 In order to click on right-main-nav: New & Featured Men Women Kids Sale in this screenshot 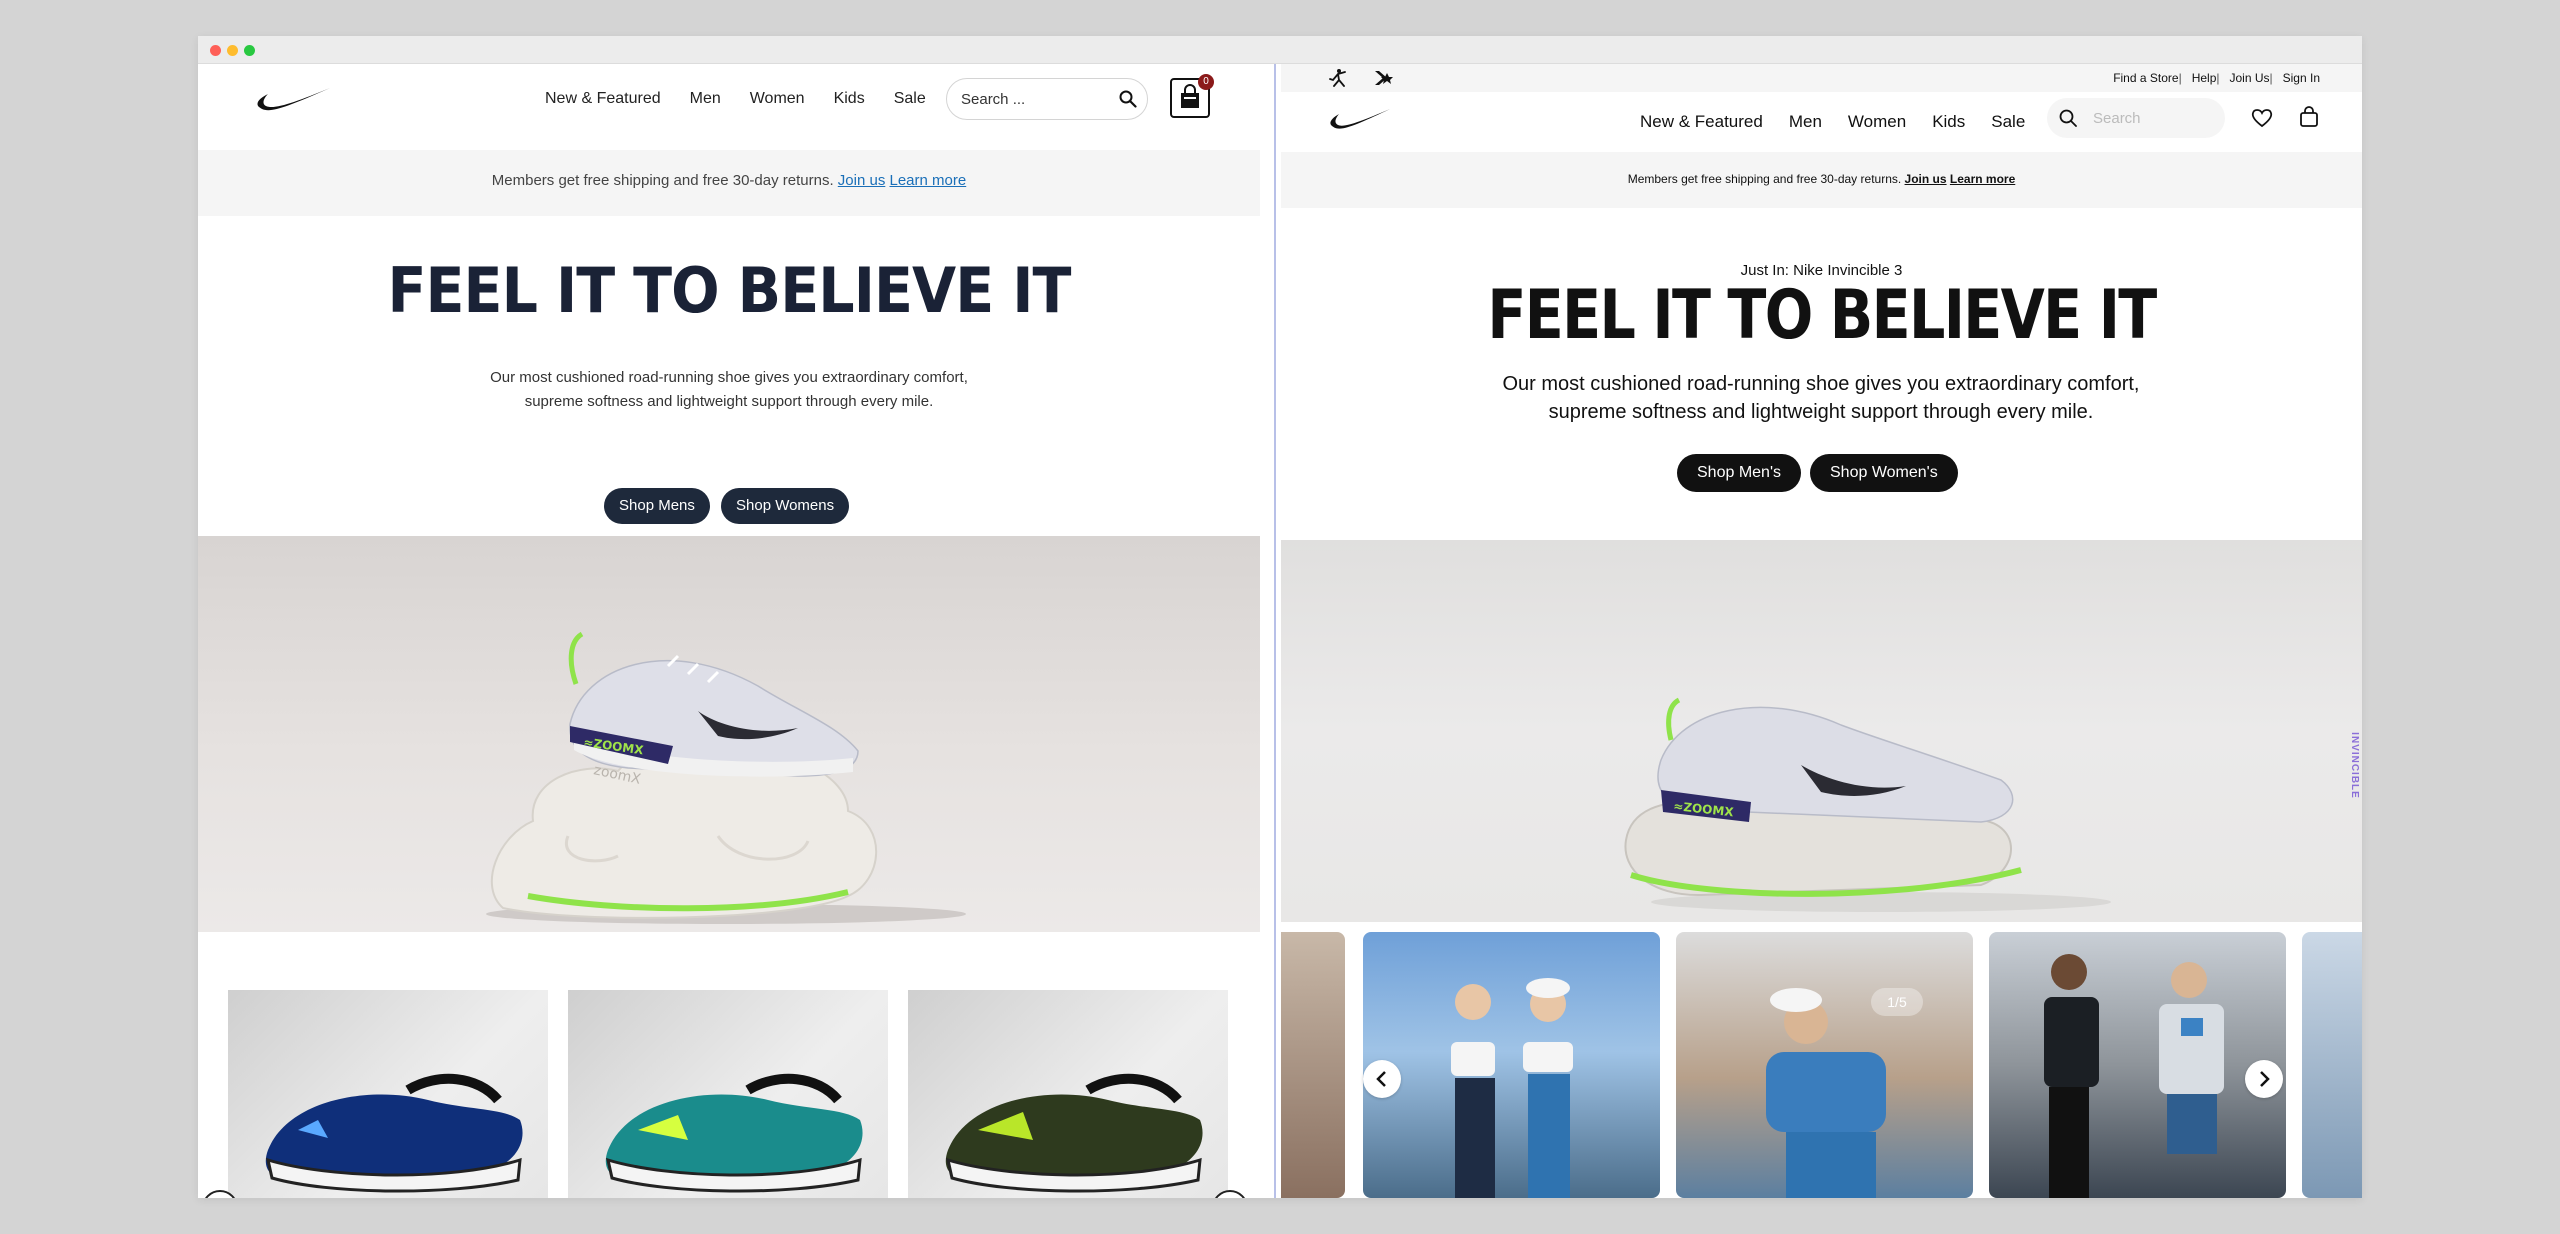, I will do `click(1845, 122)`.